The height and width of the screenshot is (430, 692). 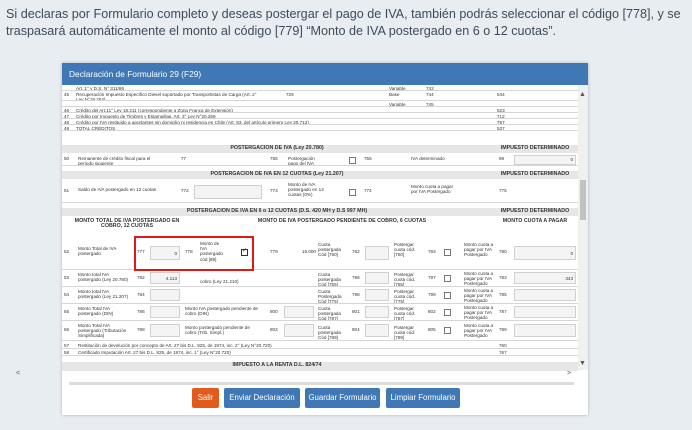 I want to click on postergar-805-checkbox, so click(x=447, y=330).